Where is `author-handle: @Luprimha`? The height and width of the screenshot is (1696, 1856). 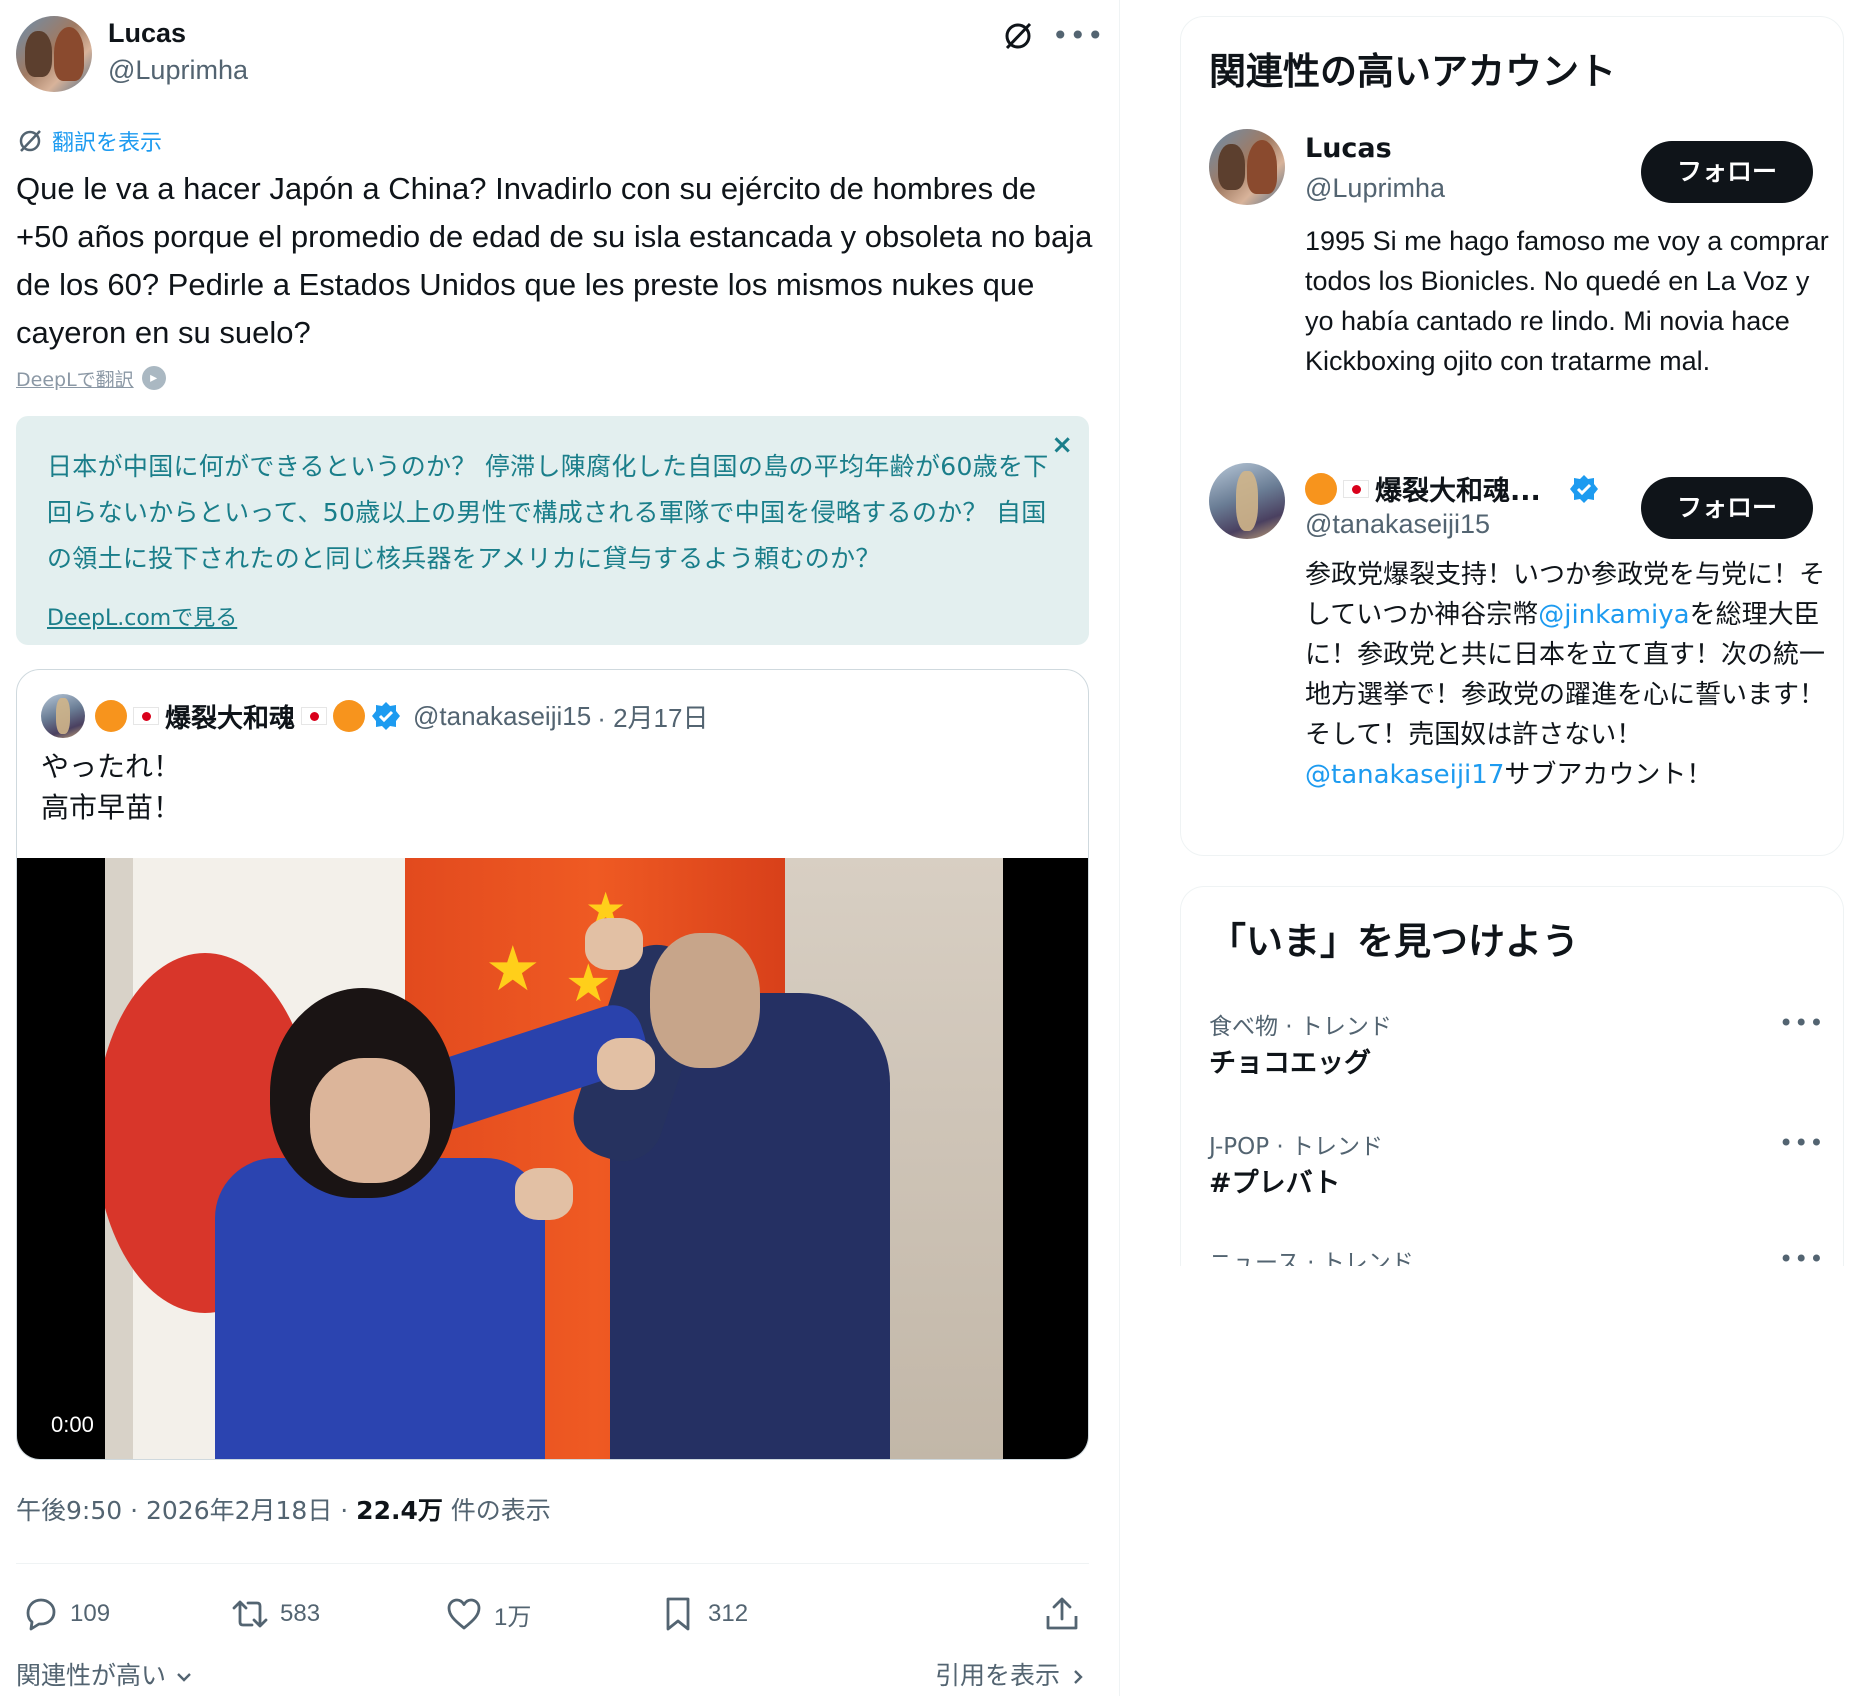
author-handle: @Luprimha is located at coordinates (178, 70).